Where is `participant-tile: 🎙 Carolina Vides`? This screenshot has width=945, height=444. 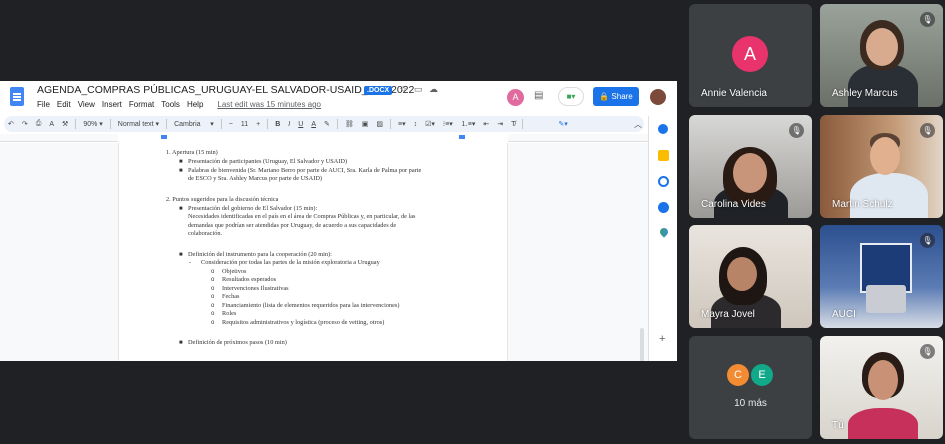
participant-tile: 🎙 Carolina Vides is located at coordinates (750, 166).